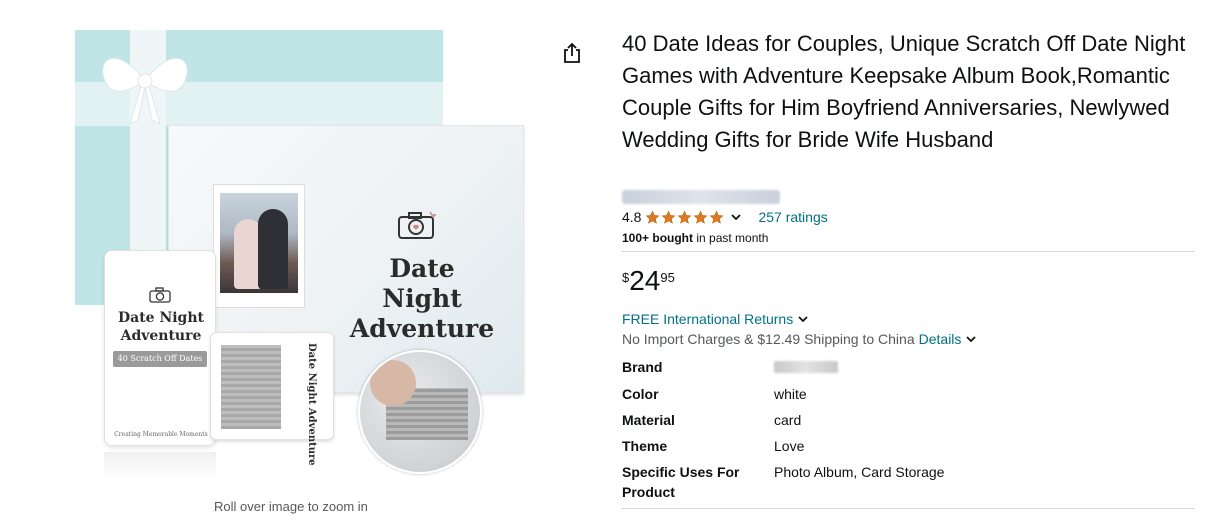 The image size is (1218, 521). What do you see at coordinates (632, 217) in the screenshot?
I see `rating-value: 4.8` at bounding box center [632, 217].